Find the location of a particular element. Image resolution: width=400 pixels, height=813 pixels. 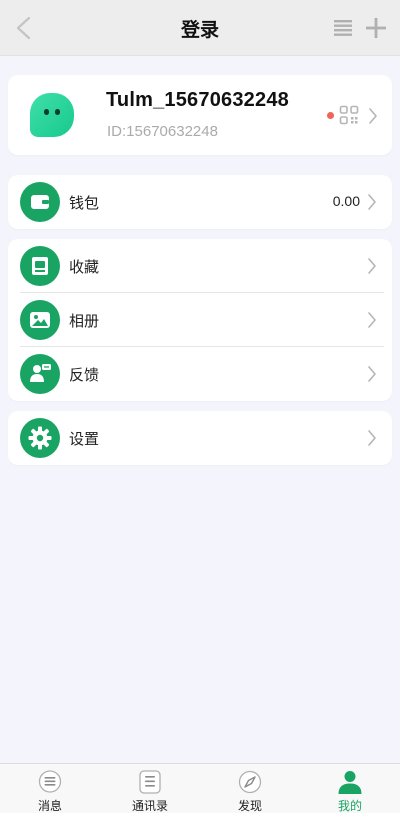

feedback-icon is located at coordinates (40, 373).